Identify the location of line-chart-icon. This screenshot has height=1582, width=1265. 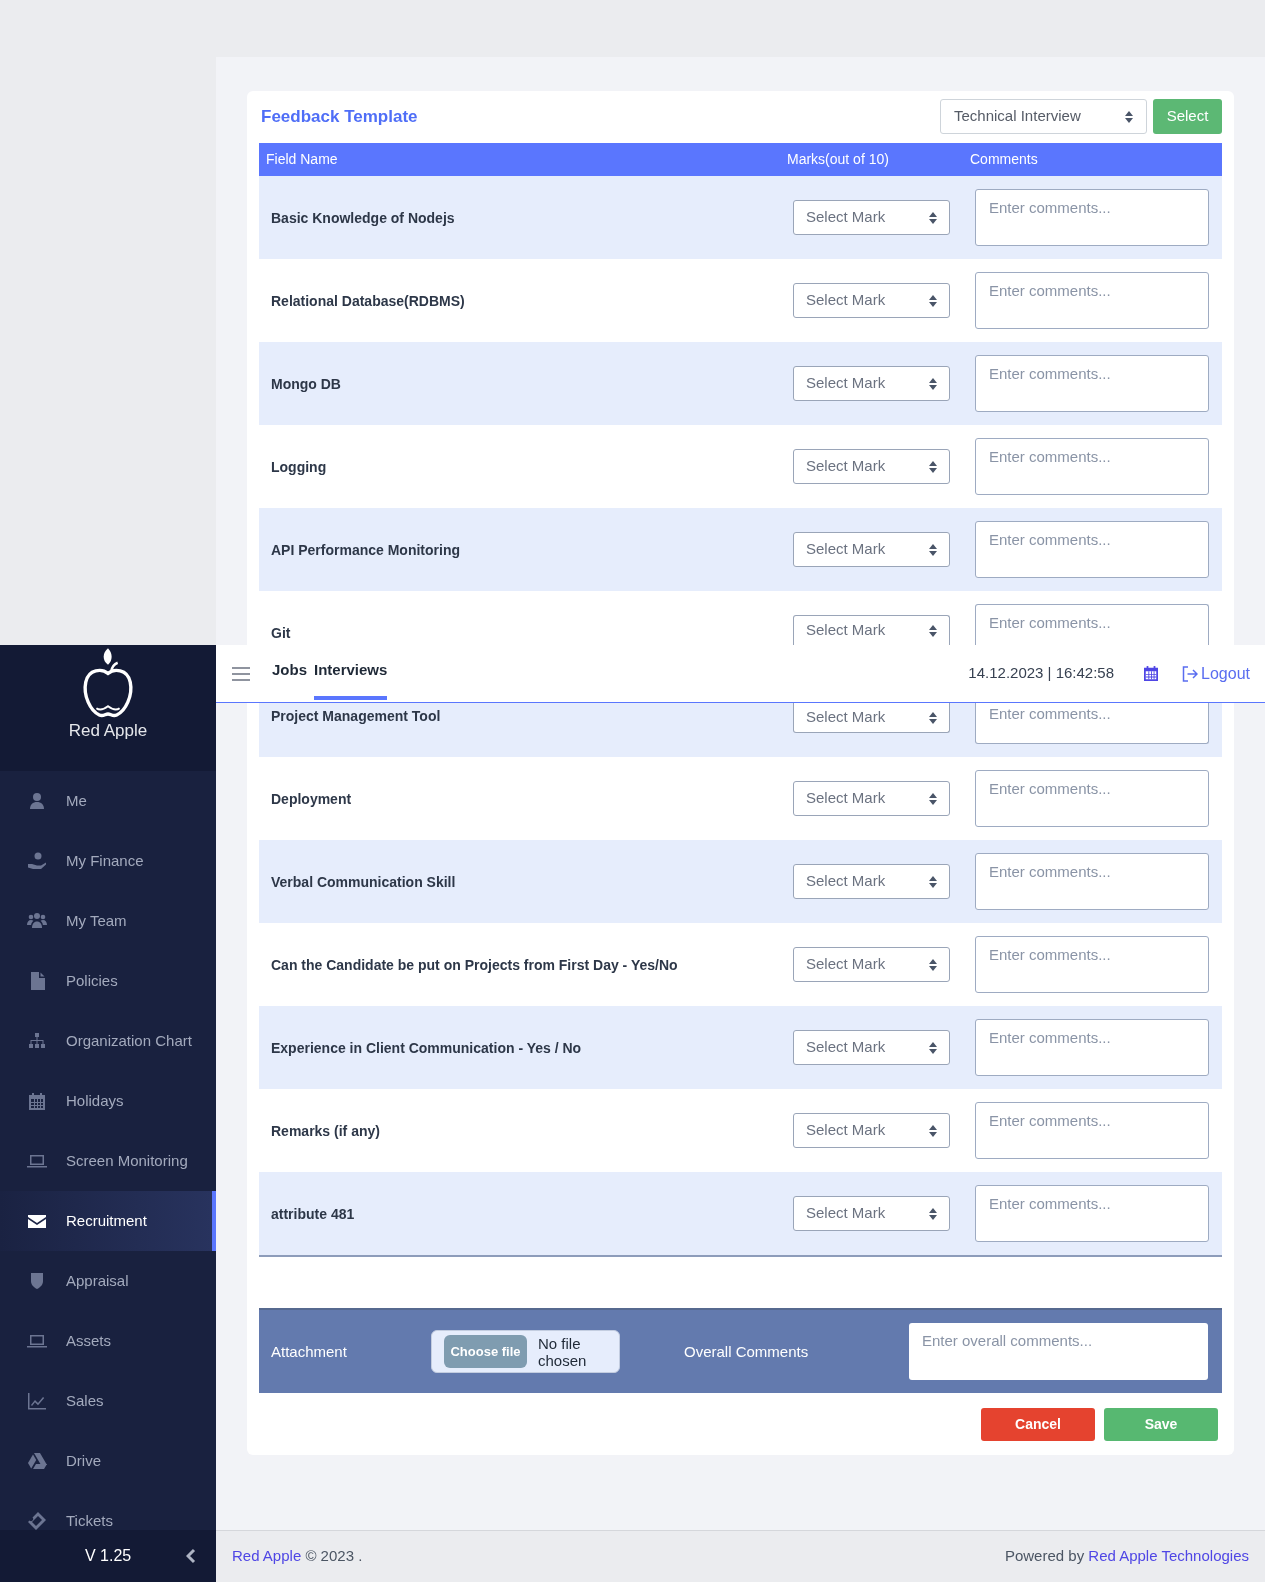
(37, 1401).